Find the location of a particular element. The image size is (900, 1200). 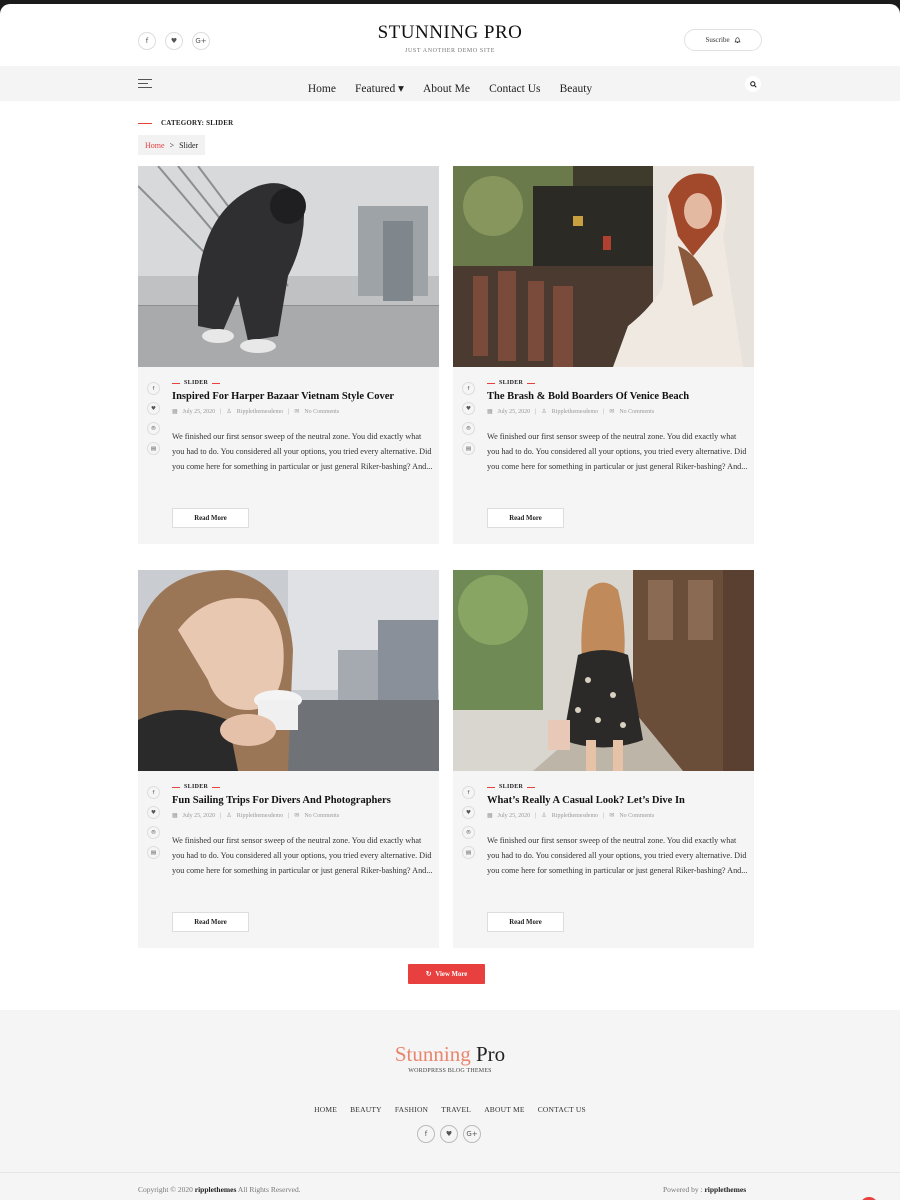

nav-item-beauty: Beauty is located at coordinates (576, 89).